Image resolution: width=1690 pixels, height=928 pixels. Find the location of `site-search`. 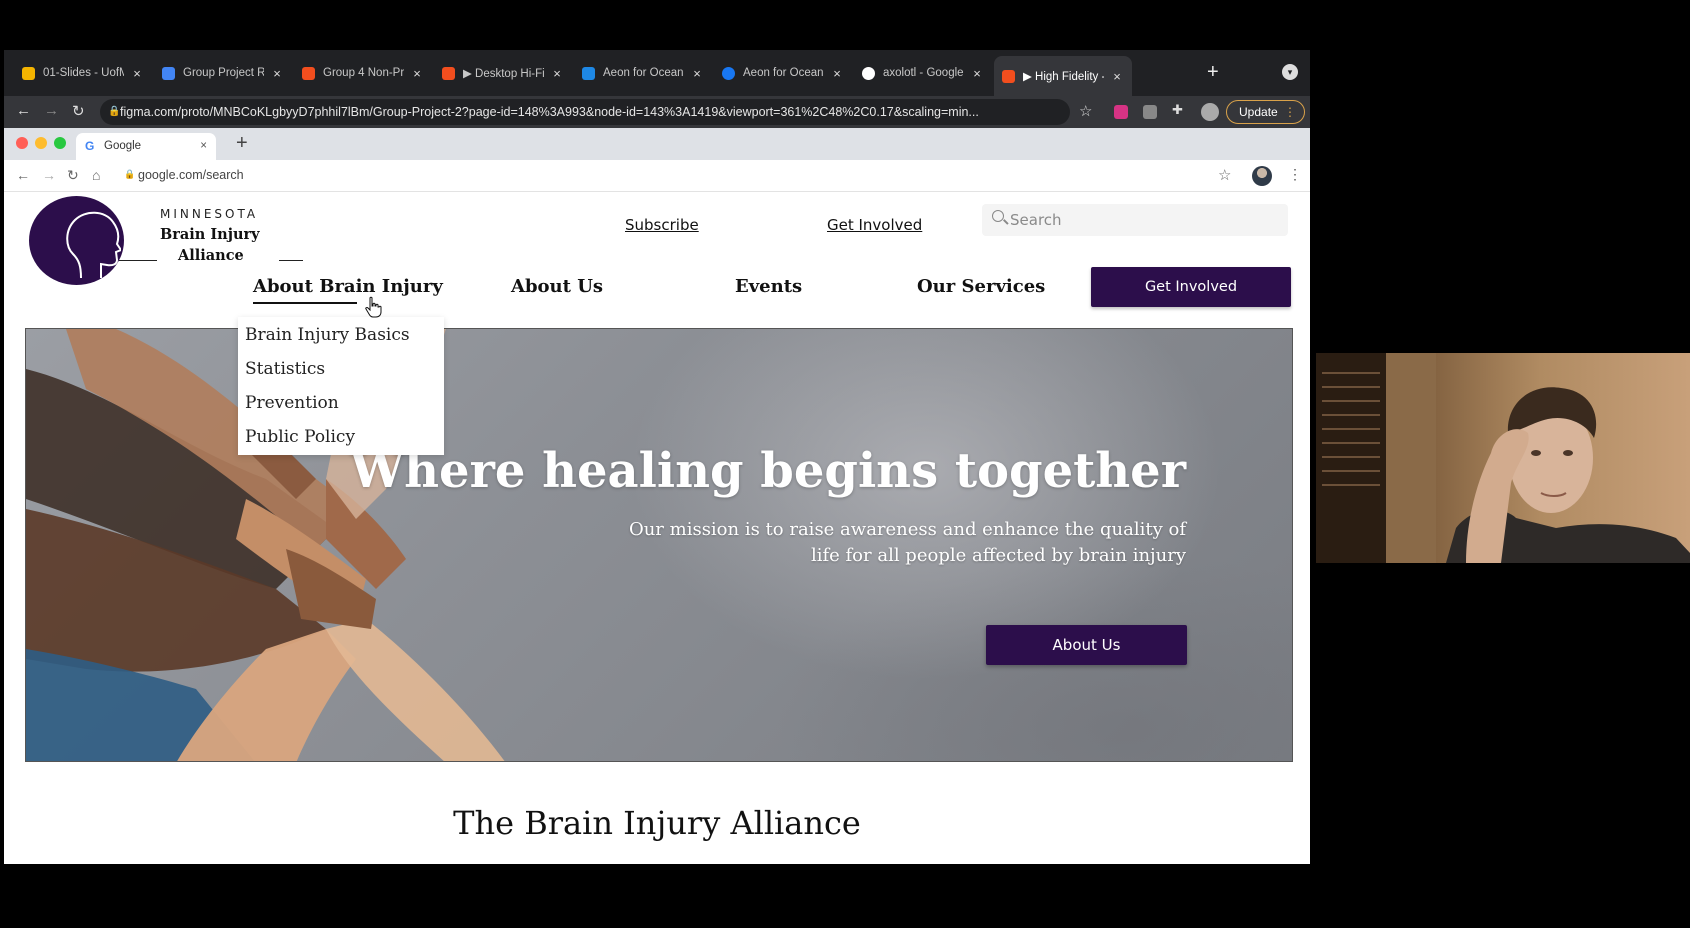

site-search is located at coordinates (1135, 220).